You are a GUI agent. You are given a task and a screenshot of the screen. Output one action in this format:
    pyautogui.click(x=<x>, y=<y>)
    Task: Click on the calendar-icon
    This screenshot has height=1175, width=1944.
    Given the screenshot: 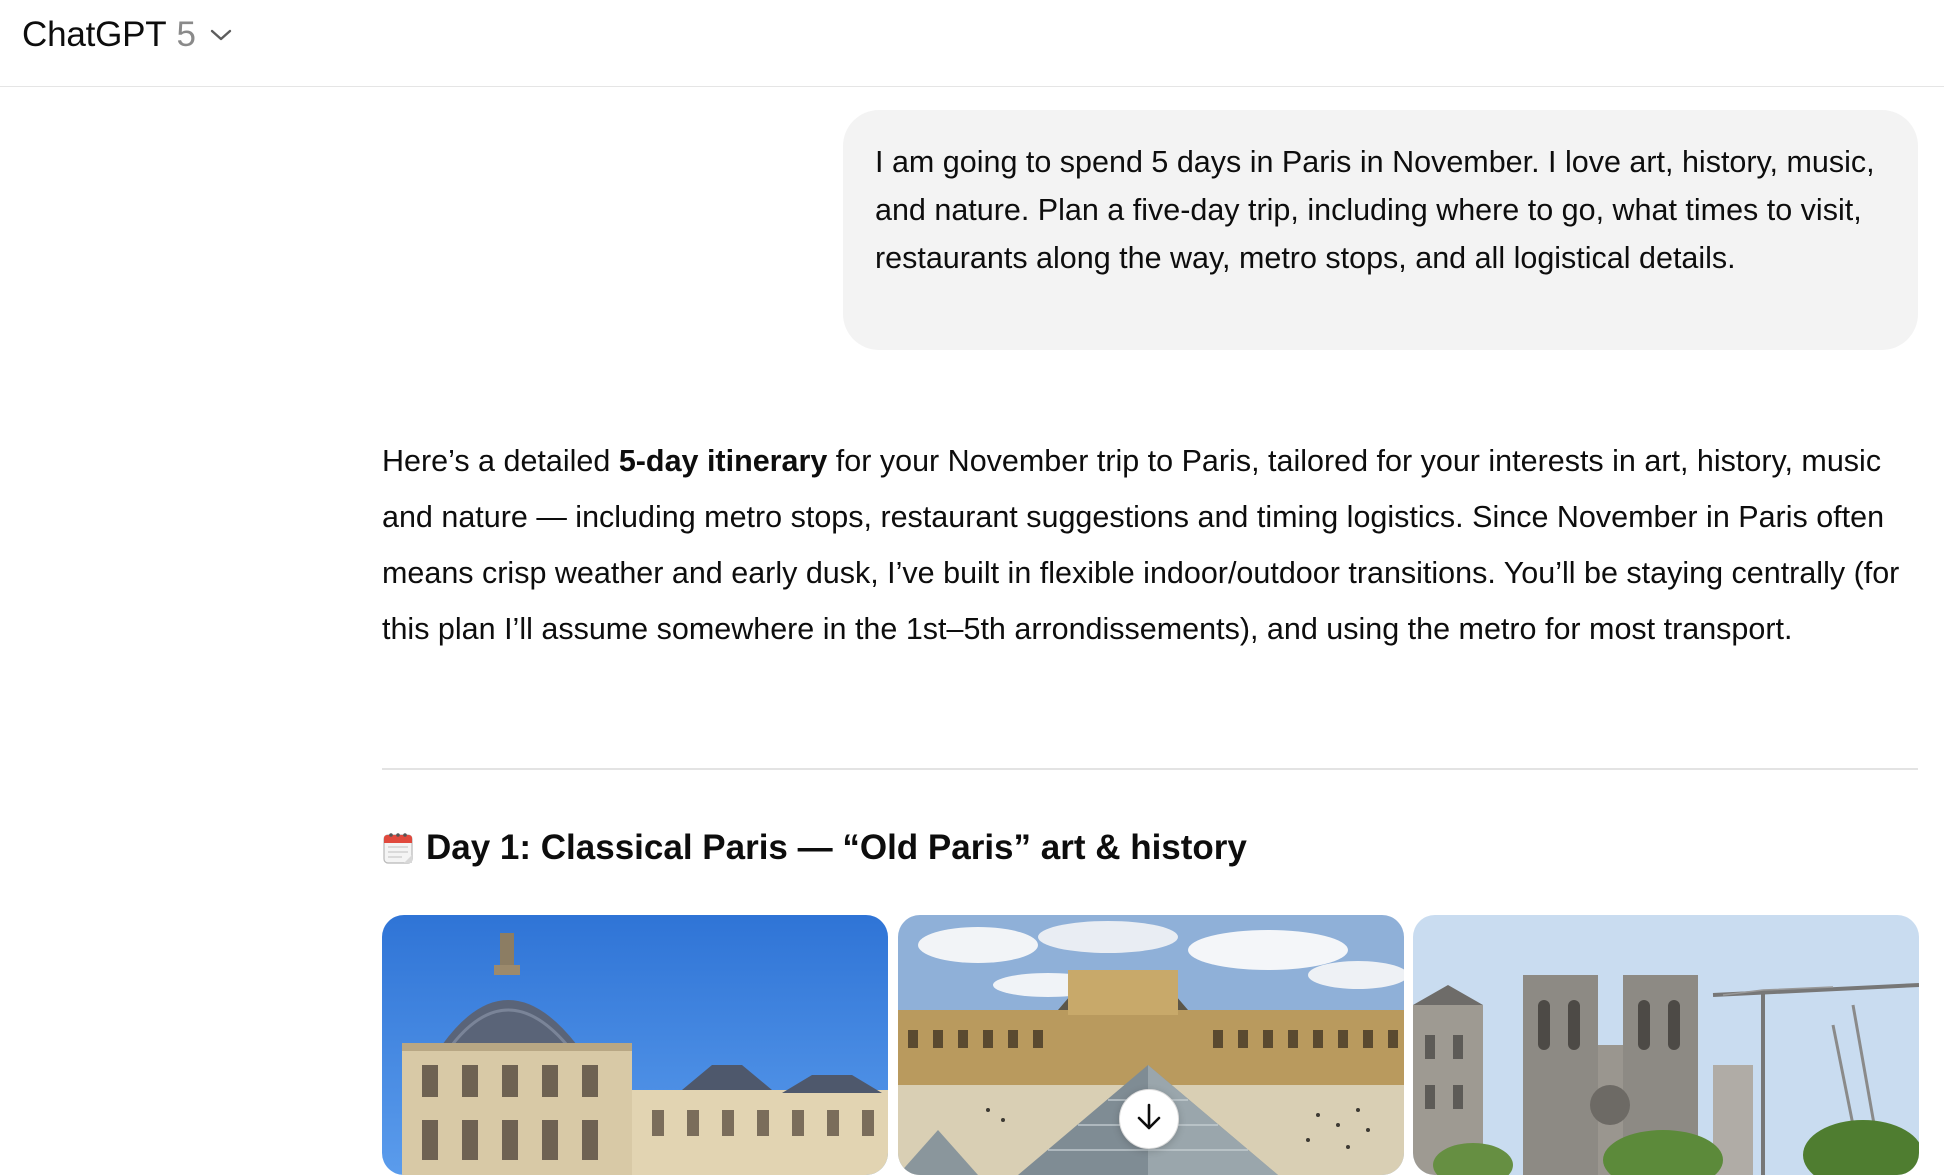 What is the action you would take?
    pyautogui.click(x=398, y=848)
    